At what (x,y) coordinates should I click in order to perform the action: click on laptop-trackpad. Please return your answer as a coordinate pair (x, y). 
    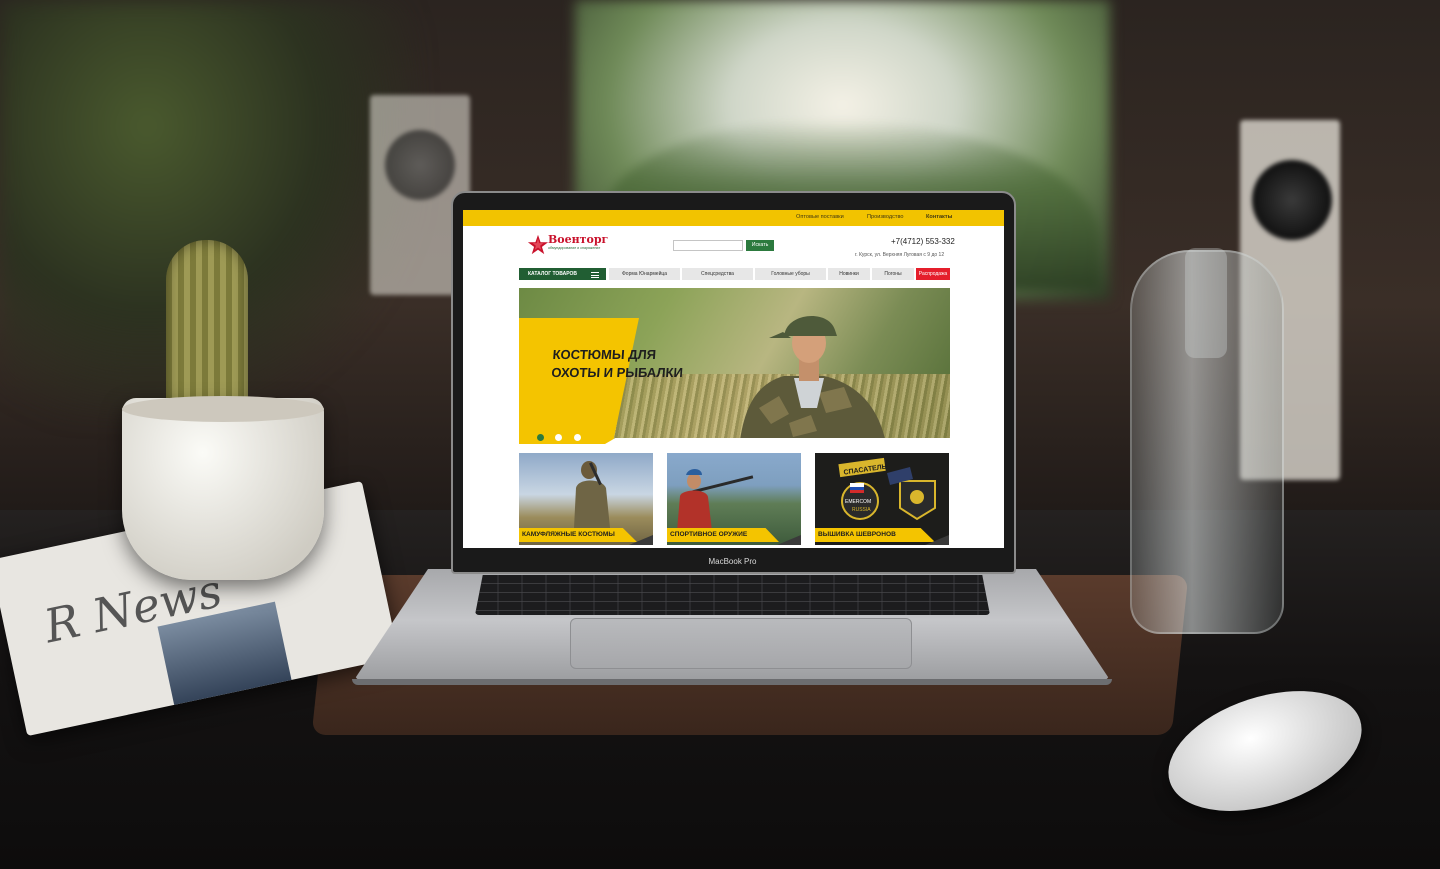
    Looking at the image, I should click on (741, 643).